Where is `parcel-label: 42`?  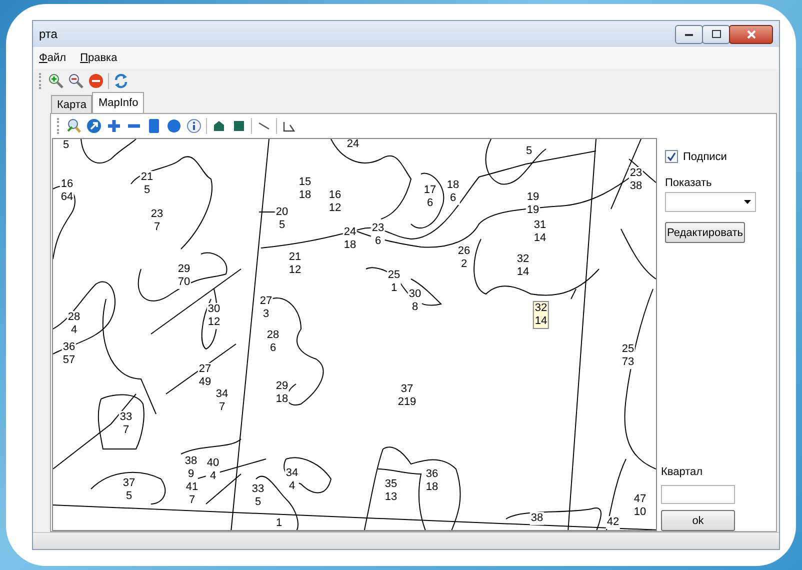
parcel-label: 42 is located at coordinates (613, 522).